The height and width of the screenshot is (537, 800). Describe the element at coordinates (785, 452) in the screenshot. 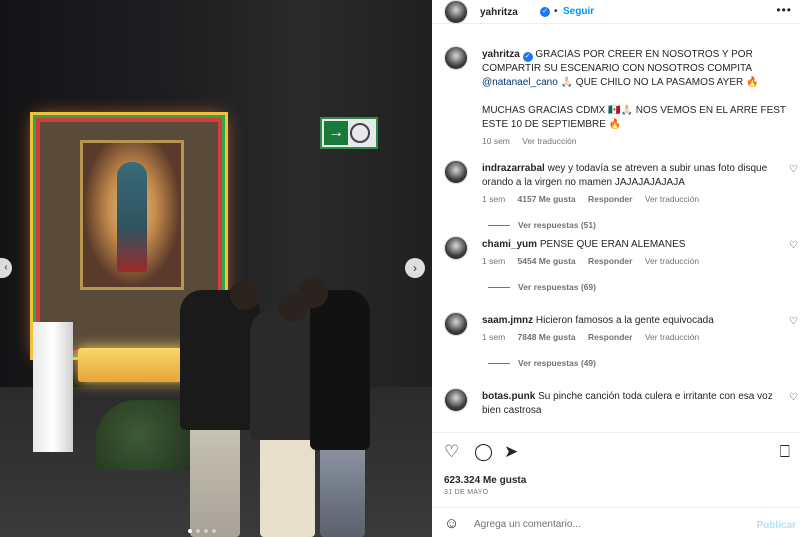

I see `bookmark-icon: ⎕` at that location.